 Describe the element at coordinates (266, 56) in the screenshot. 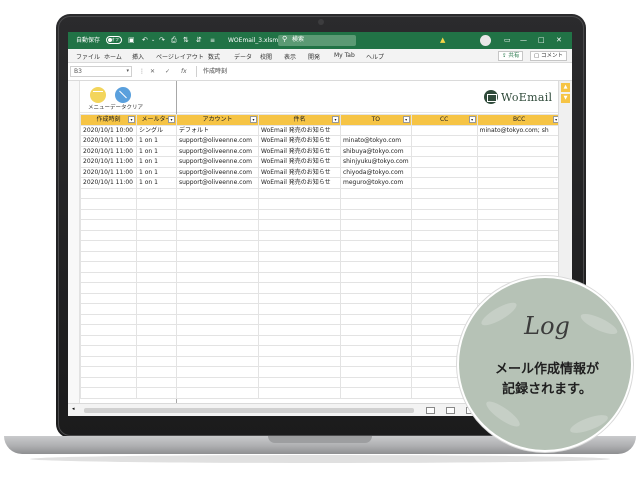

I see `tab-review: 校閲` at that location.